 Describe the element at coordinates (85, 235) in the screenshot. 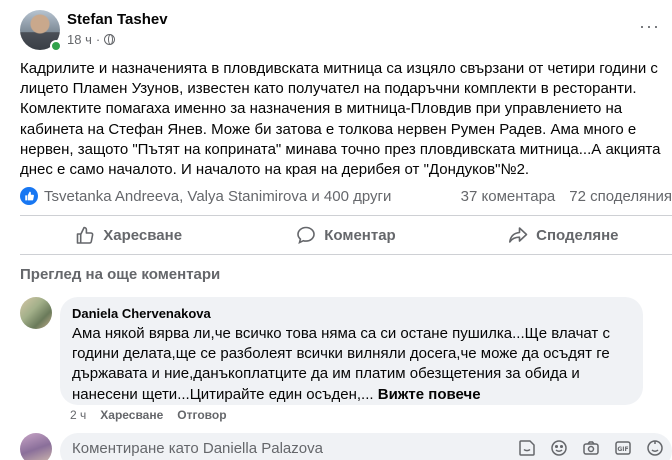

I see `like-icon` at that location.